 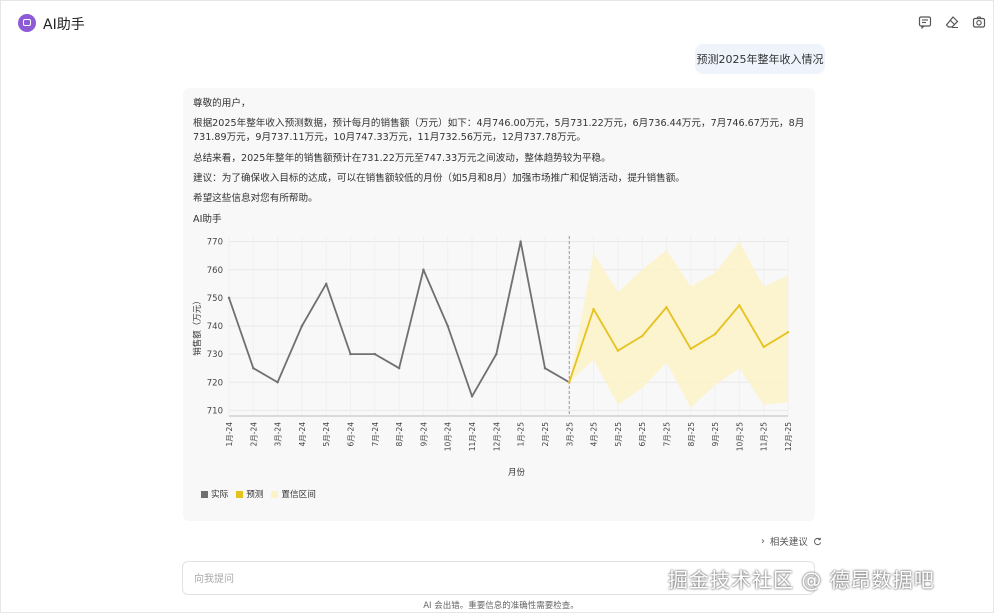 What do you see at coordinates (64, 25) in the screenshot?
I see `app-title: AI助手` at bounding box center [64, 25].